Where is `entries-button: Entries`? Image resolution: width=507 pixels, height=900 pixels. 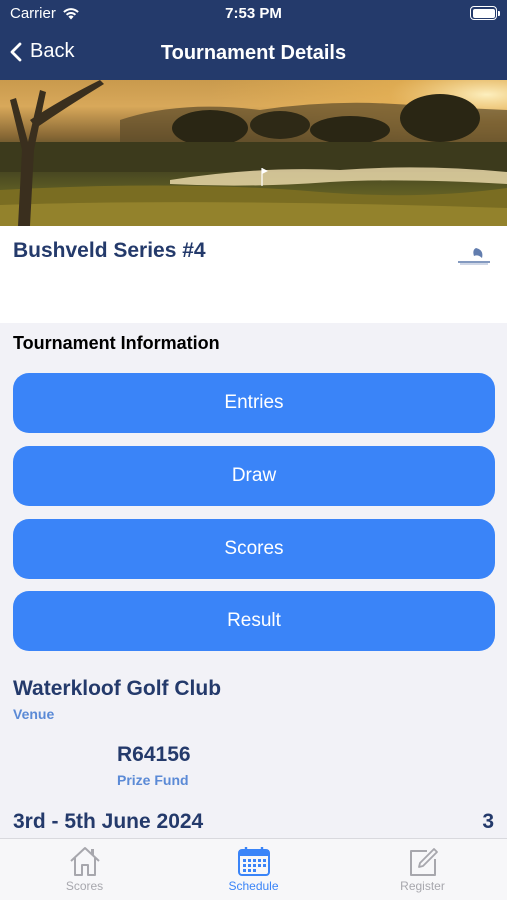 entries-button: Entries is located at coordinates (254, 403).